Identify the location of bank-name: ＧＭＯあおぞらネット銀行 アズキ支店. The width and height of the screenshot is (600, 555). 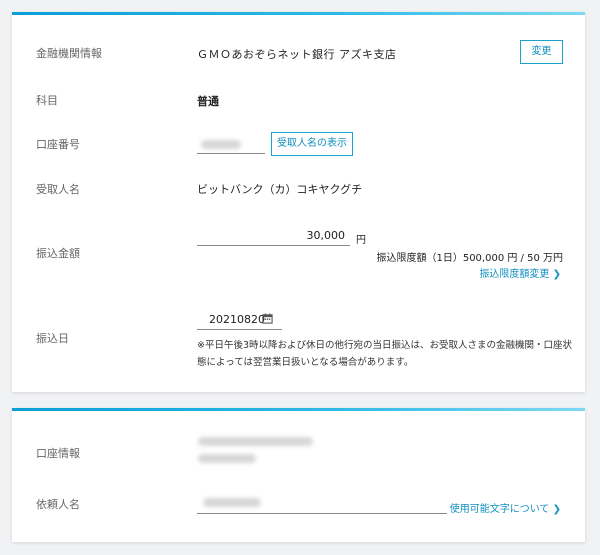
(297, 54).